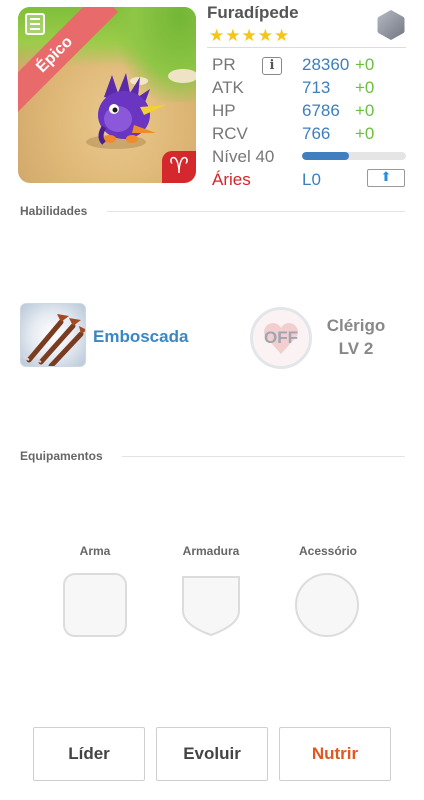 The height and width of the screenshot is (800, 424). Describe the element at coordinates (321, 110) in the screenshot. I see `hp-value: 6786` at that location.